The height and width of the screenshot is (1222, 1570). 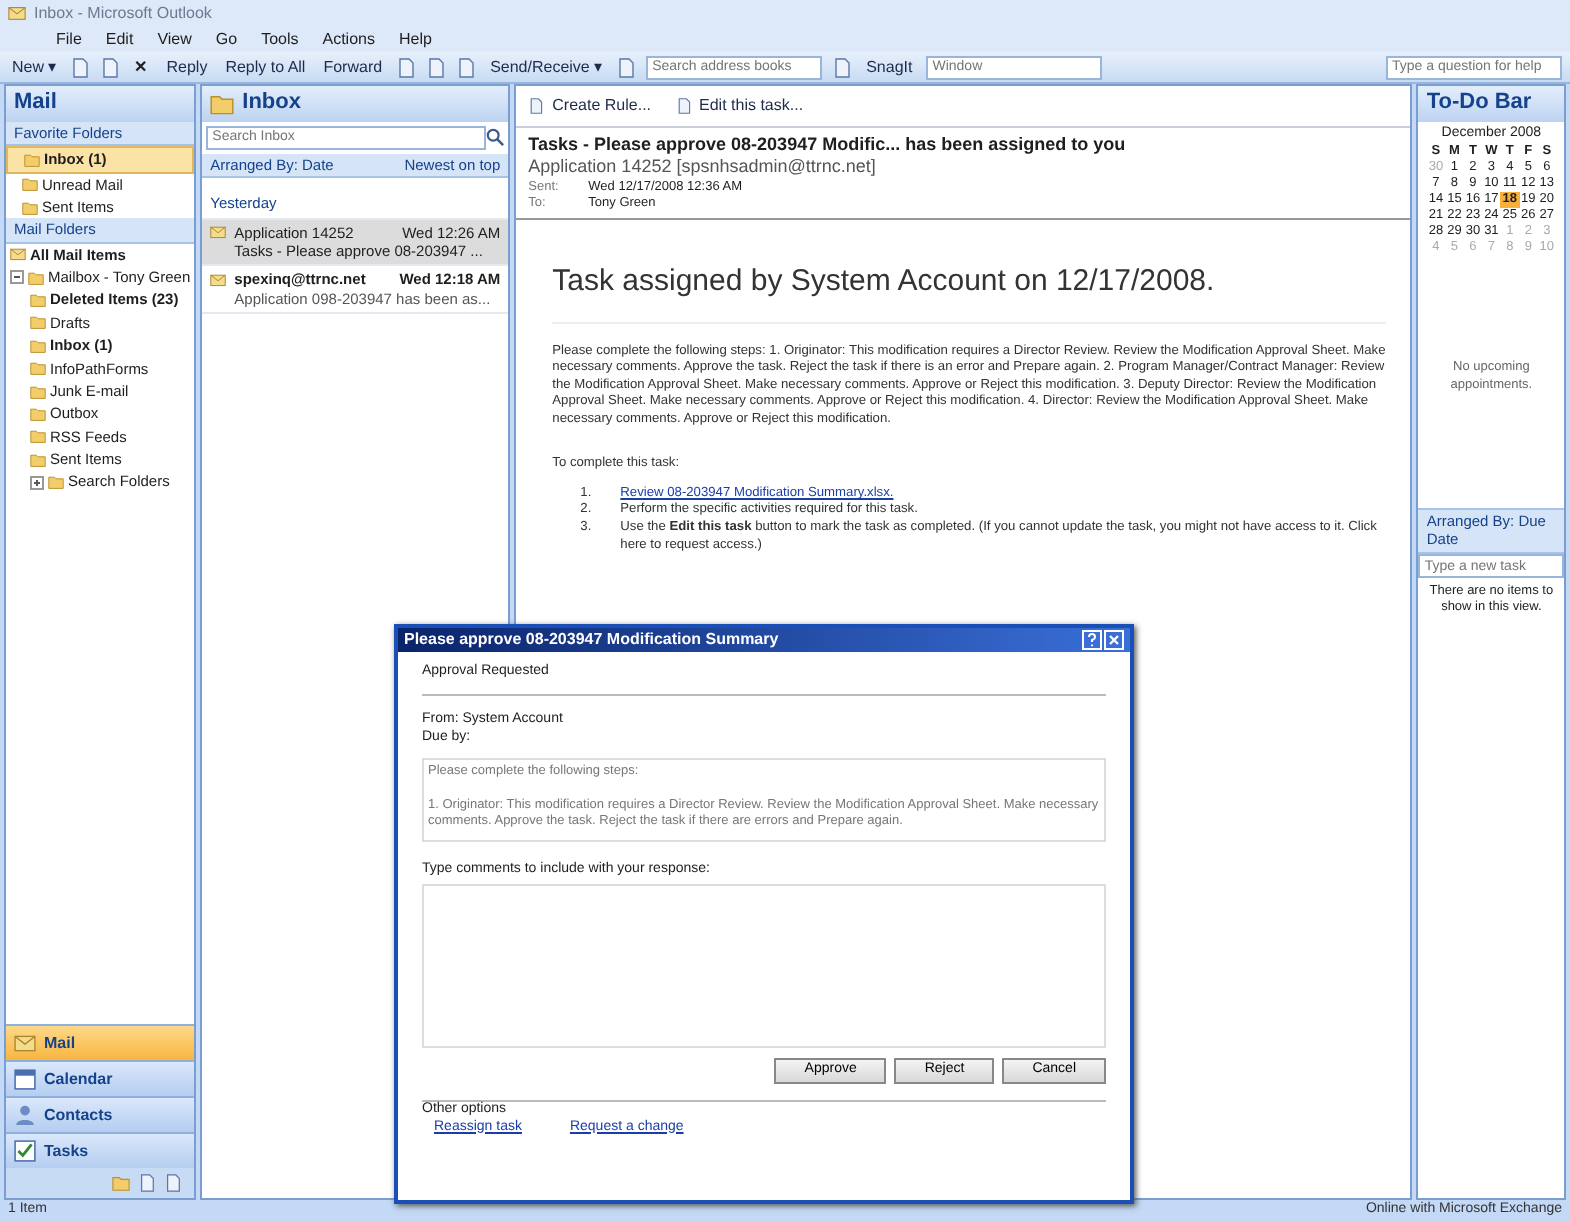 I want to click on toolbar-button: Reply, so click(x=187, y=67).